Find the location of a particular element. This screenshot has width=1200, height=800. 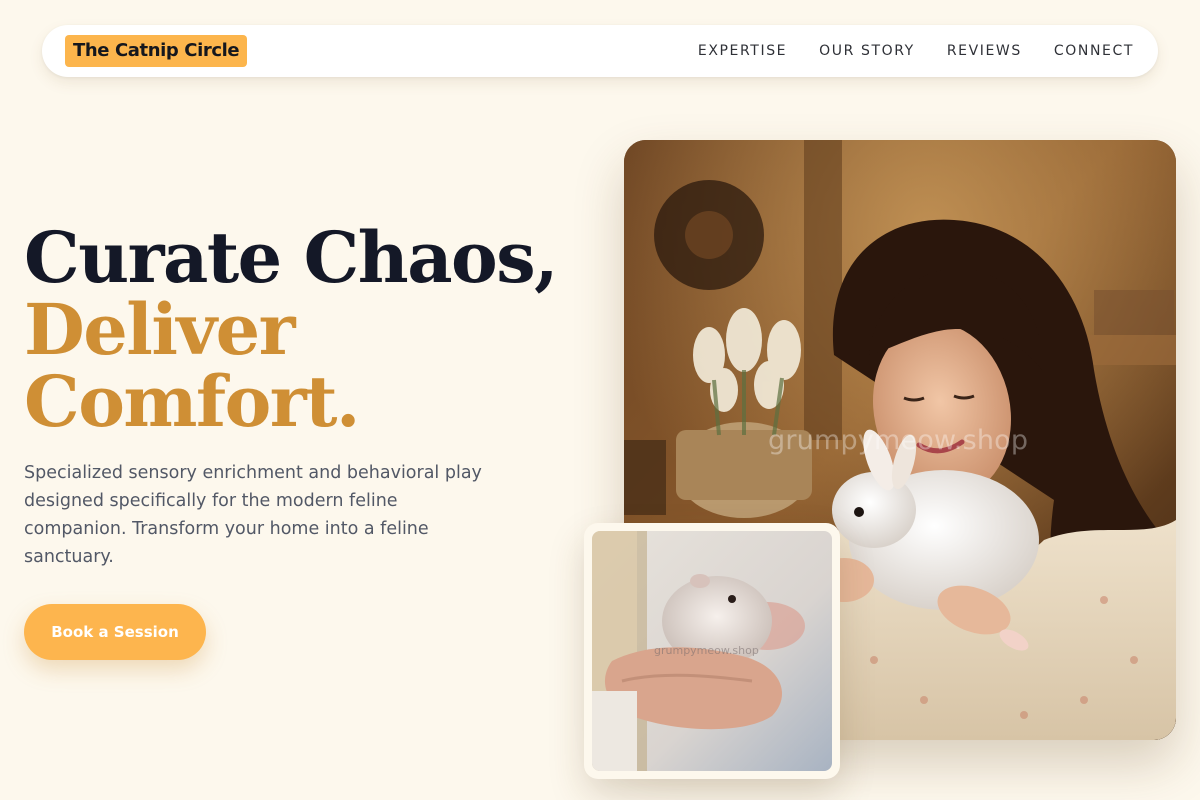

brand-logo: The Catnip Circle is located at coordinates (156, 51).